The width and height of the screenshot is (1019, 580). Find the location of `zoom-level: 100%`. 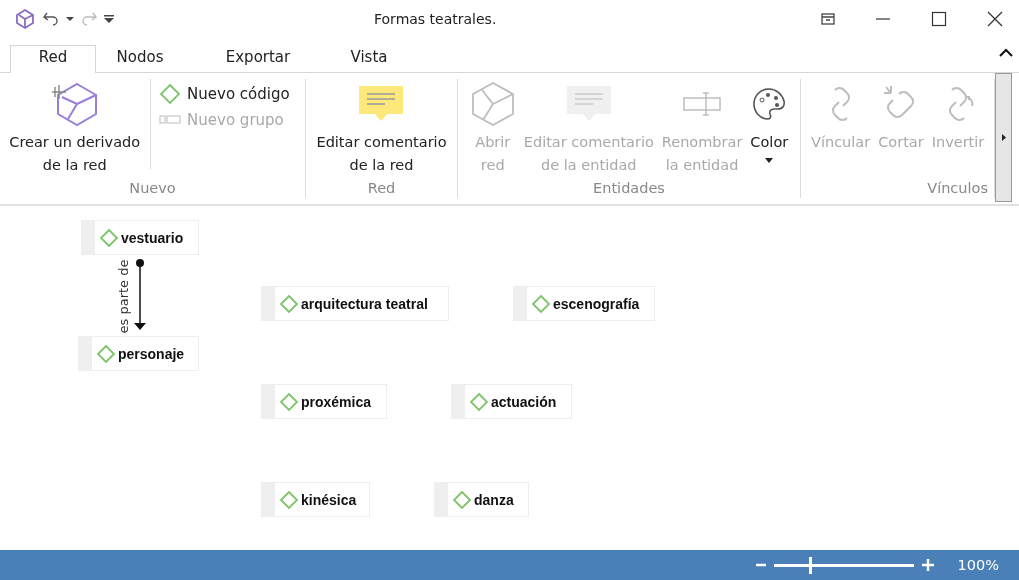

zoom-level: 100% is located at coordinates (978, 565).